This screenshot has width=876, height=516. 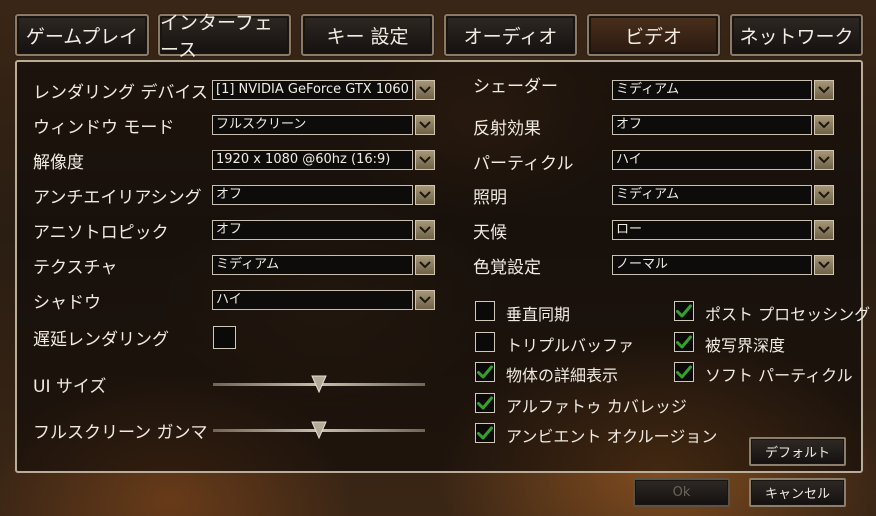 What do you see at coordinates (562, 375) in the screenshot?
I see `object-detail-label: 物体の詳細表示` at bounding box center [562, 375].